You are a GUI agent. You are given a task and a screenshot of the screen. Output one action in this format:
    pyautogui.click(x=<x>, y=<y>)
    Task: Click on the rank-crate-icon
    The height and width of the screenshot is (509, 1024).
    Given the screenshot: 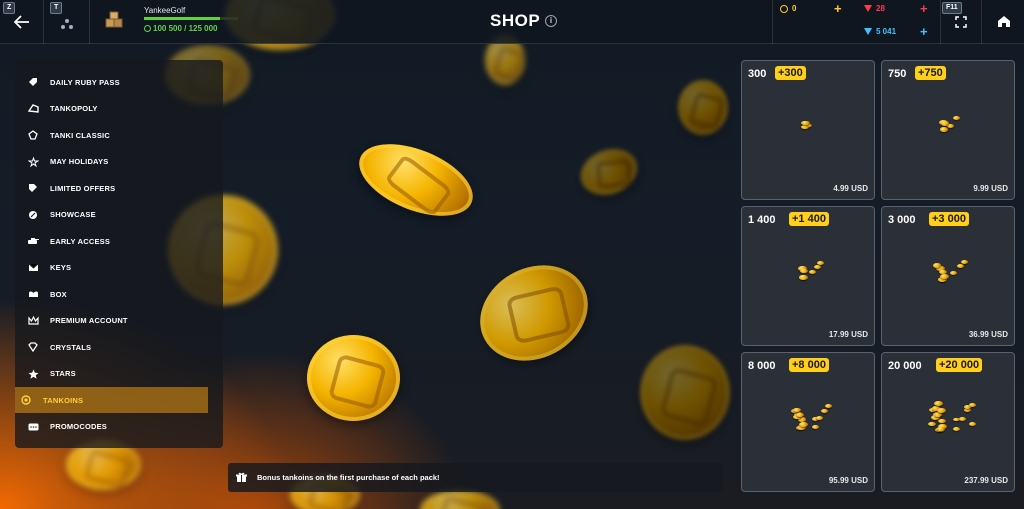 What is the action you would take?
    pyautogui.click(x=114, y=19)
    